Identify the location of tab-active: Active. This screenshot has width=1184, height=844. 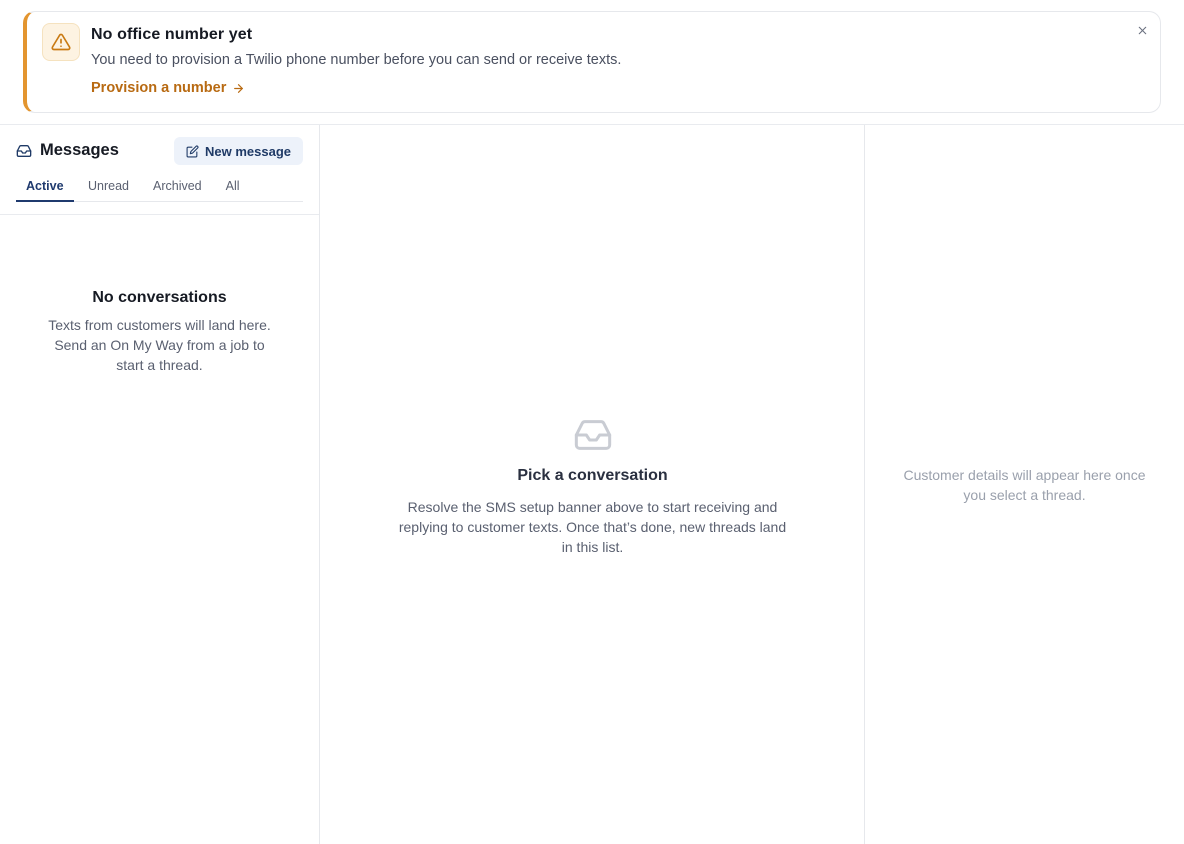
(45, 188).